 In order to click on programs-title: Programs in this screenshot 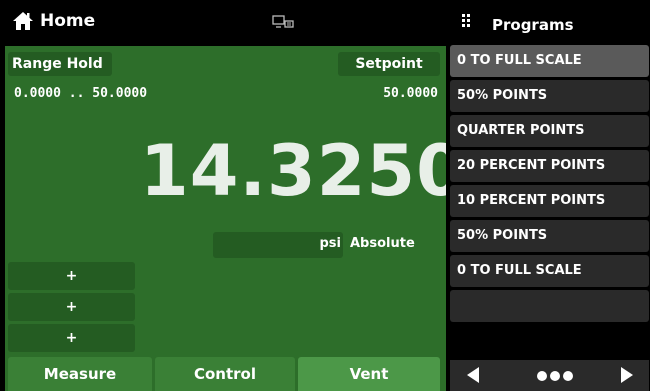, I will do `click(533, 25)`.